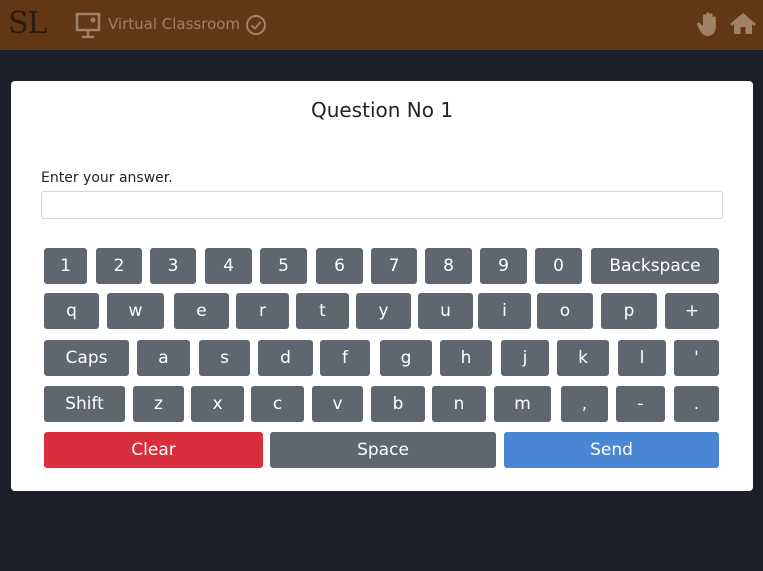  I want to click on key-i: i, so click(504, 311).